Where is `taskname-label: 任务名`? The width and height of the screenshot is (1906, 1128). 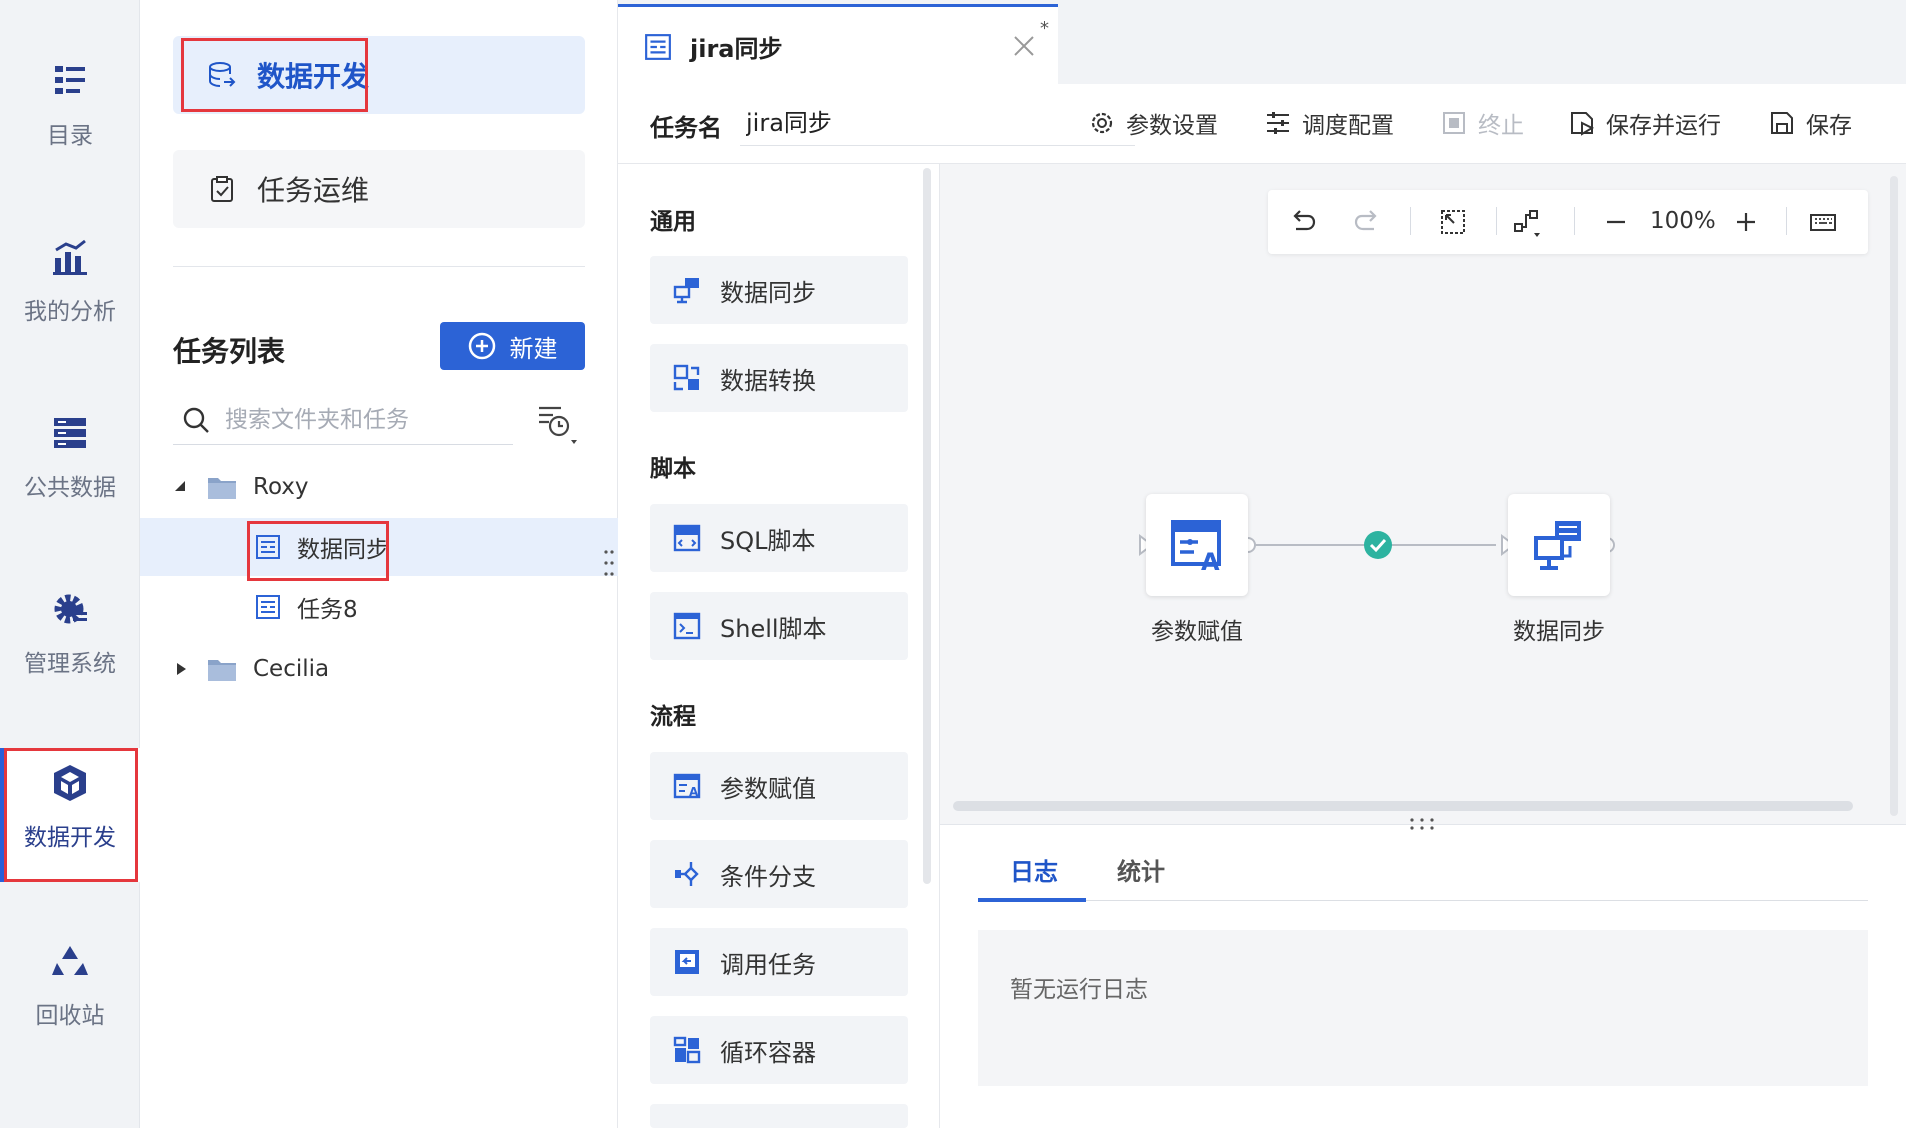 taskname-label: 任务名 is located at coordinates (686, 128).